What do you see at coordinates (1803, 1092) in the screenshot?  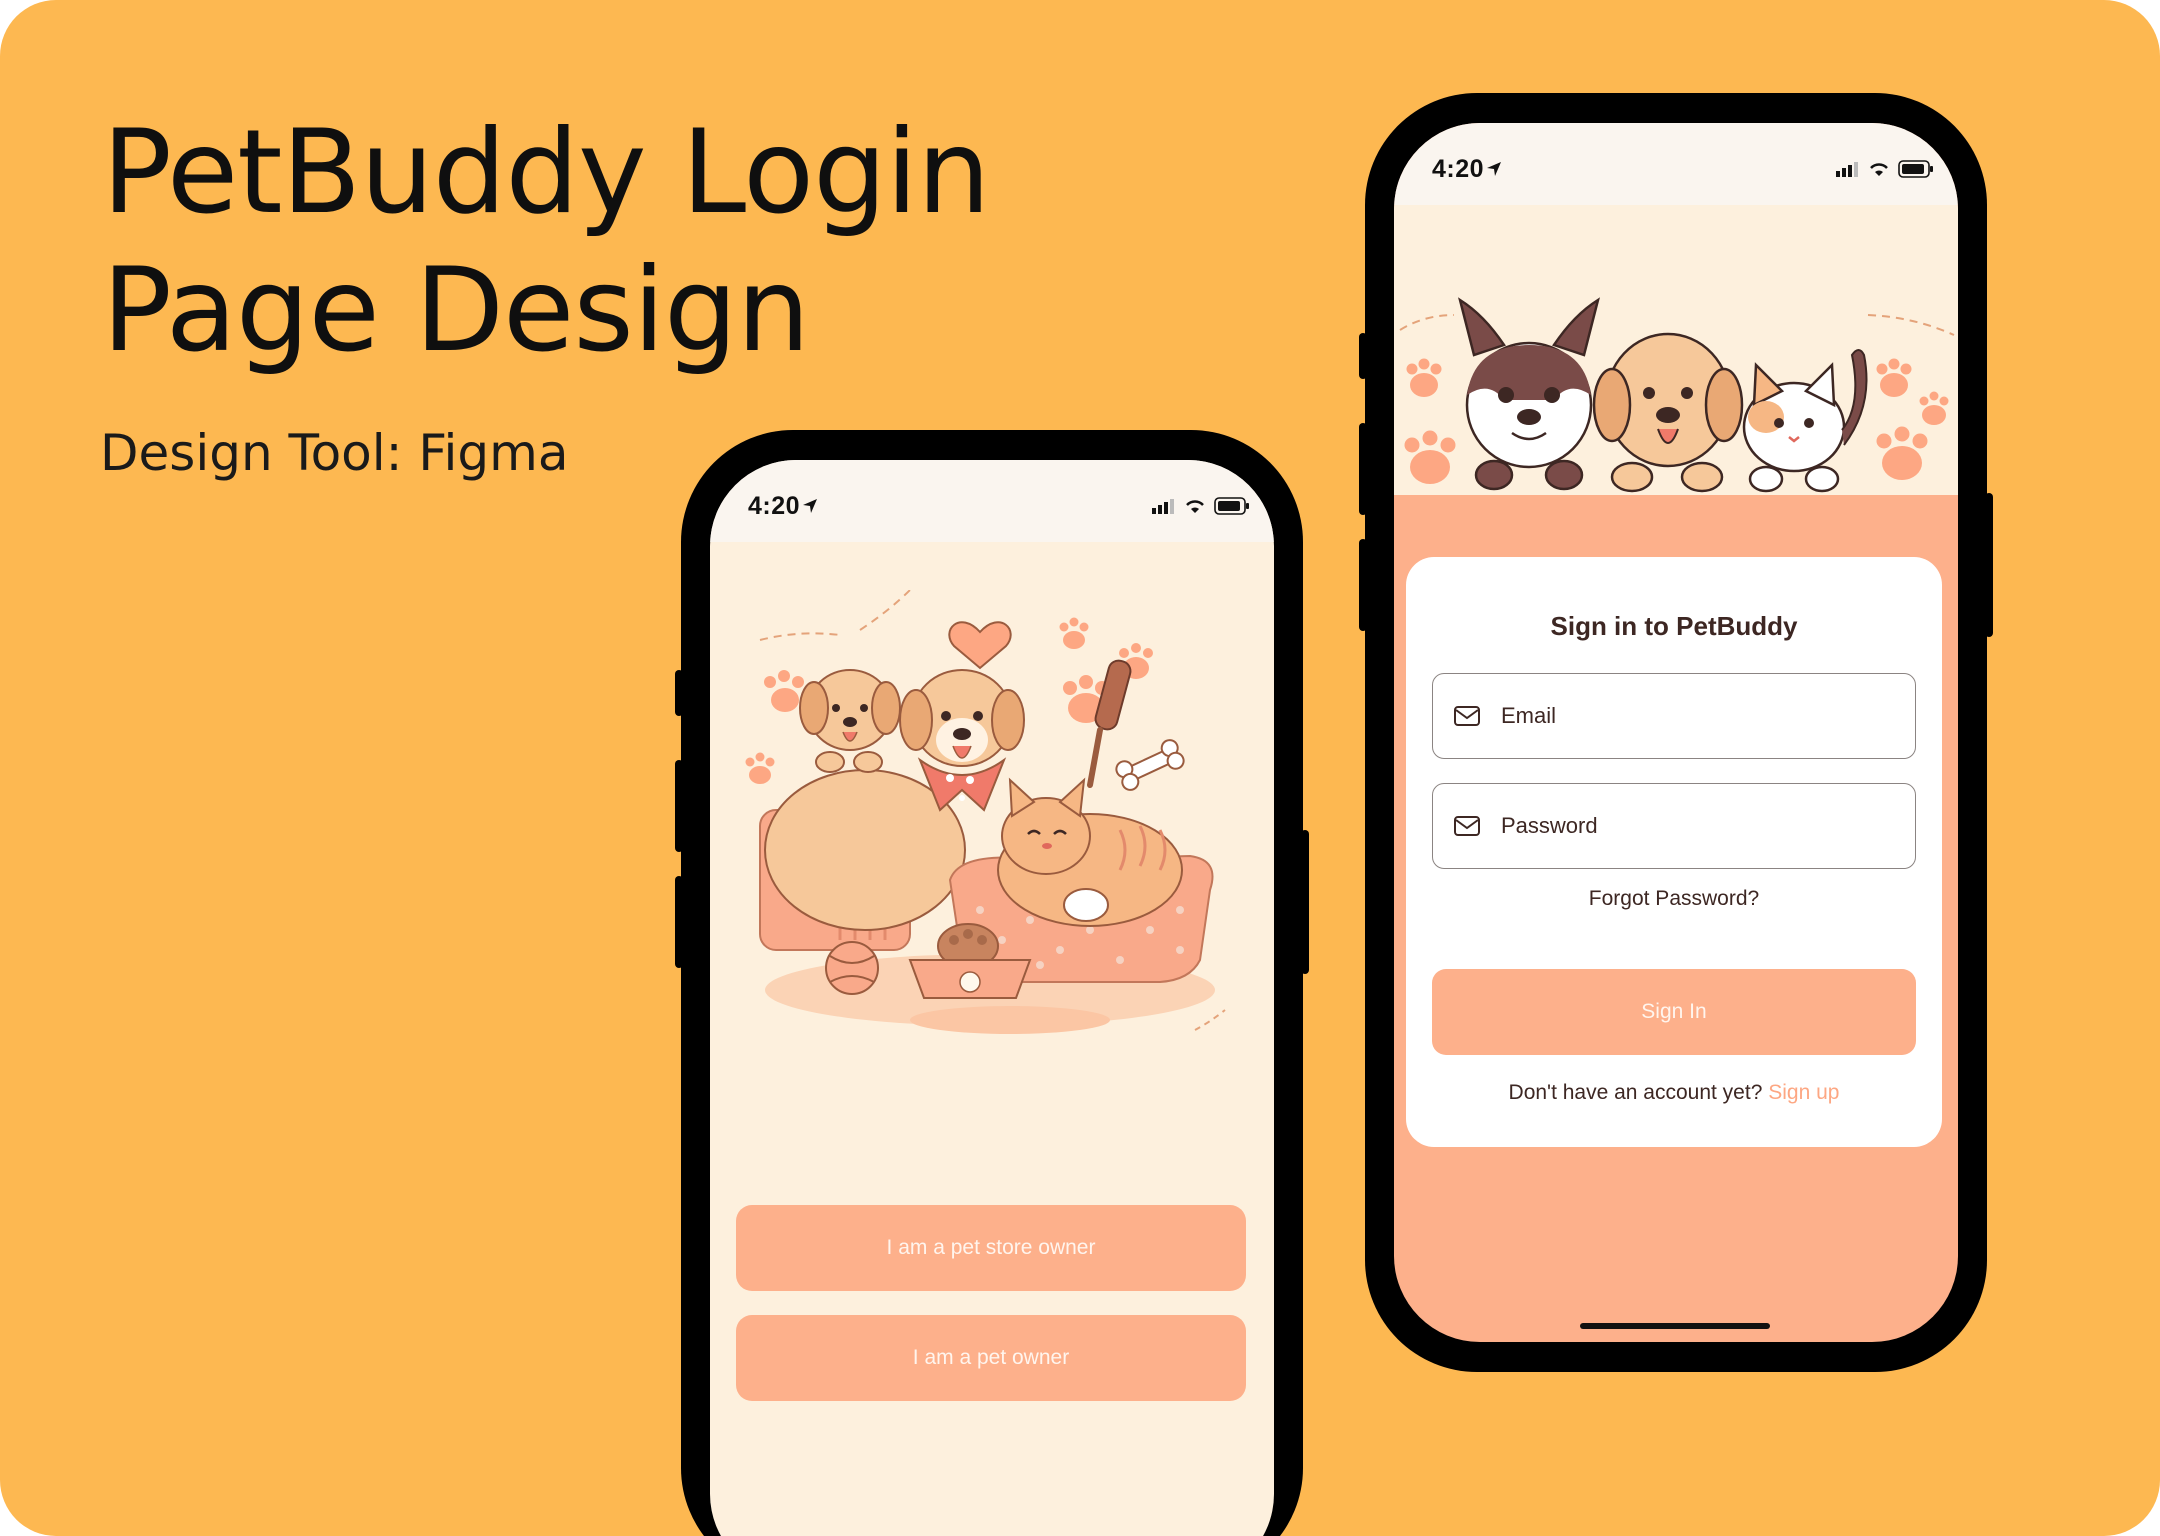 I see `sign-up-link: Sign up` at bounding box center [1803, 1092].